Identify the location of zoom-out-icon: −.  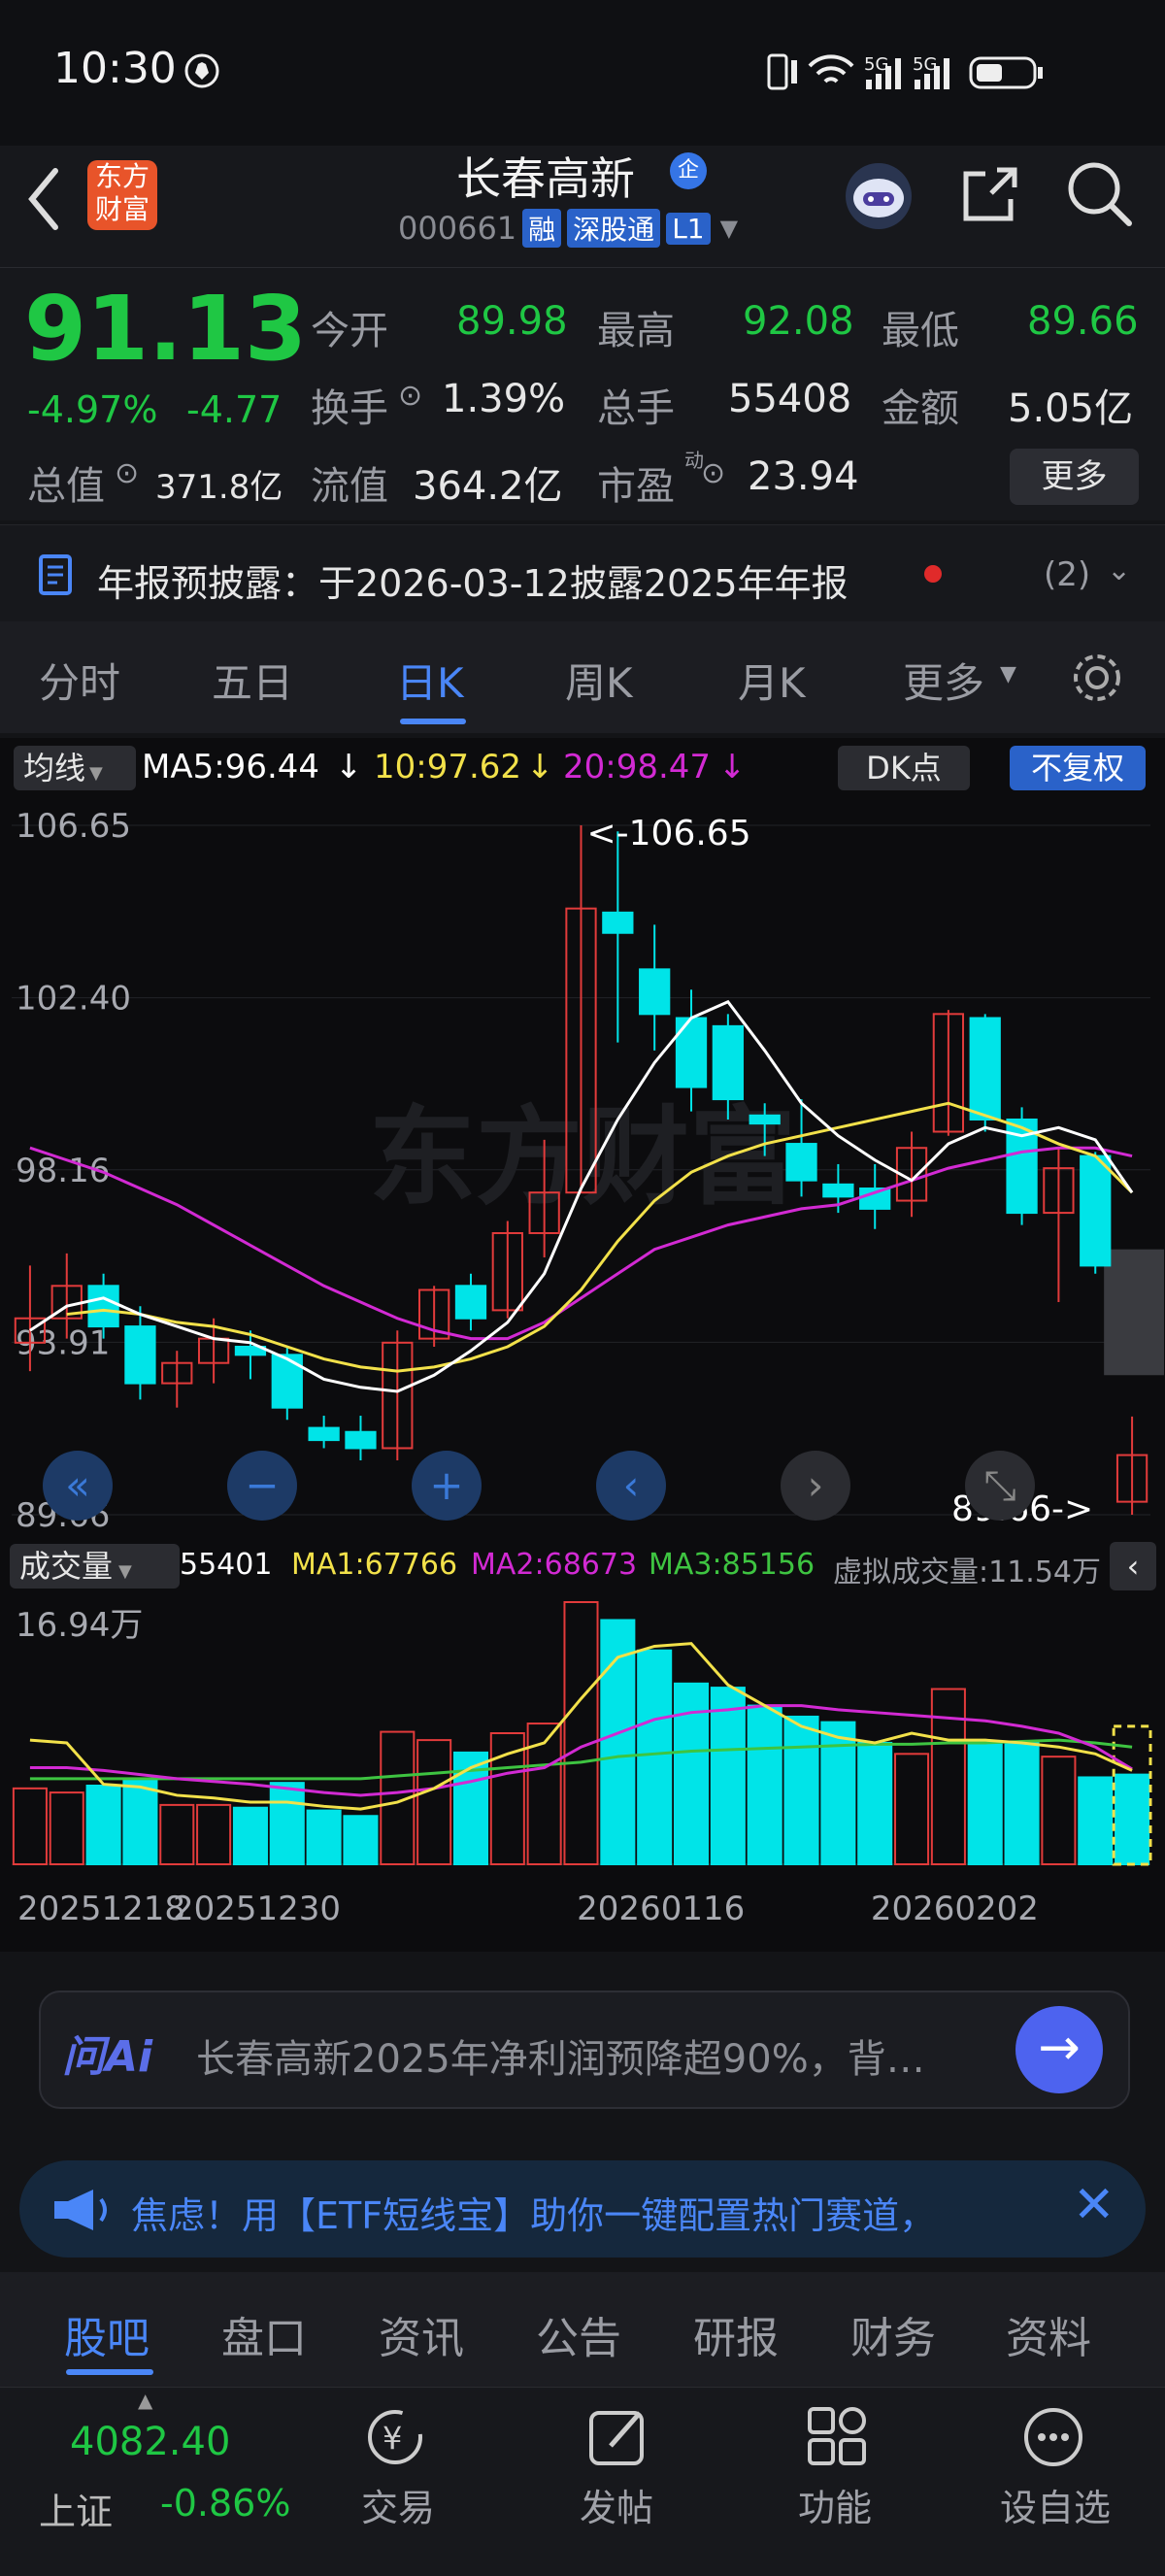
(262, 1486).